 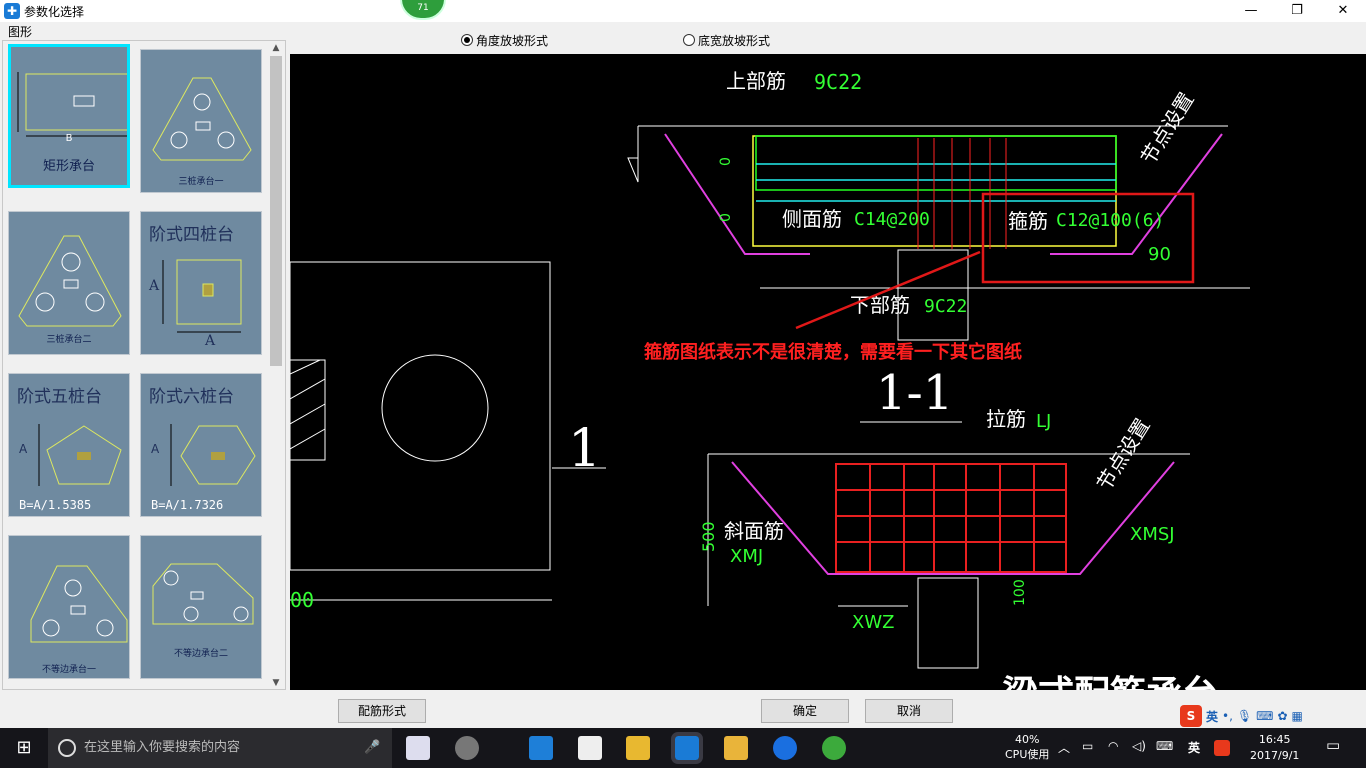 I want to click on xmsj-label: XMSJ, so click(x=1152, y=534).